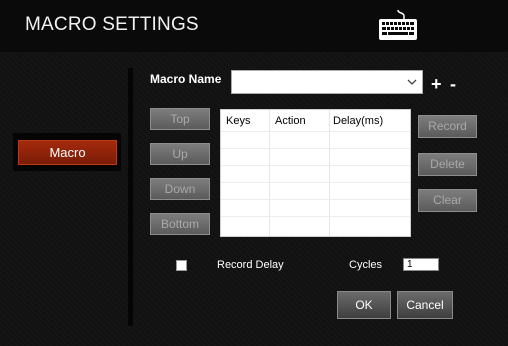  Describe the element at coordinates (425, 305) in the screenshot. I see `cancel-button: Cancel` at that location.